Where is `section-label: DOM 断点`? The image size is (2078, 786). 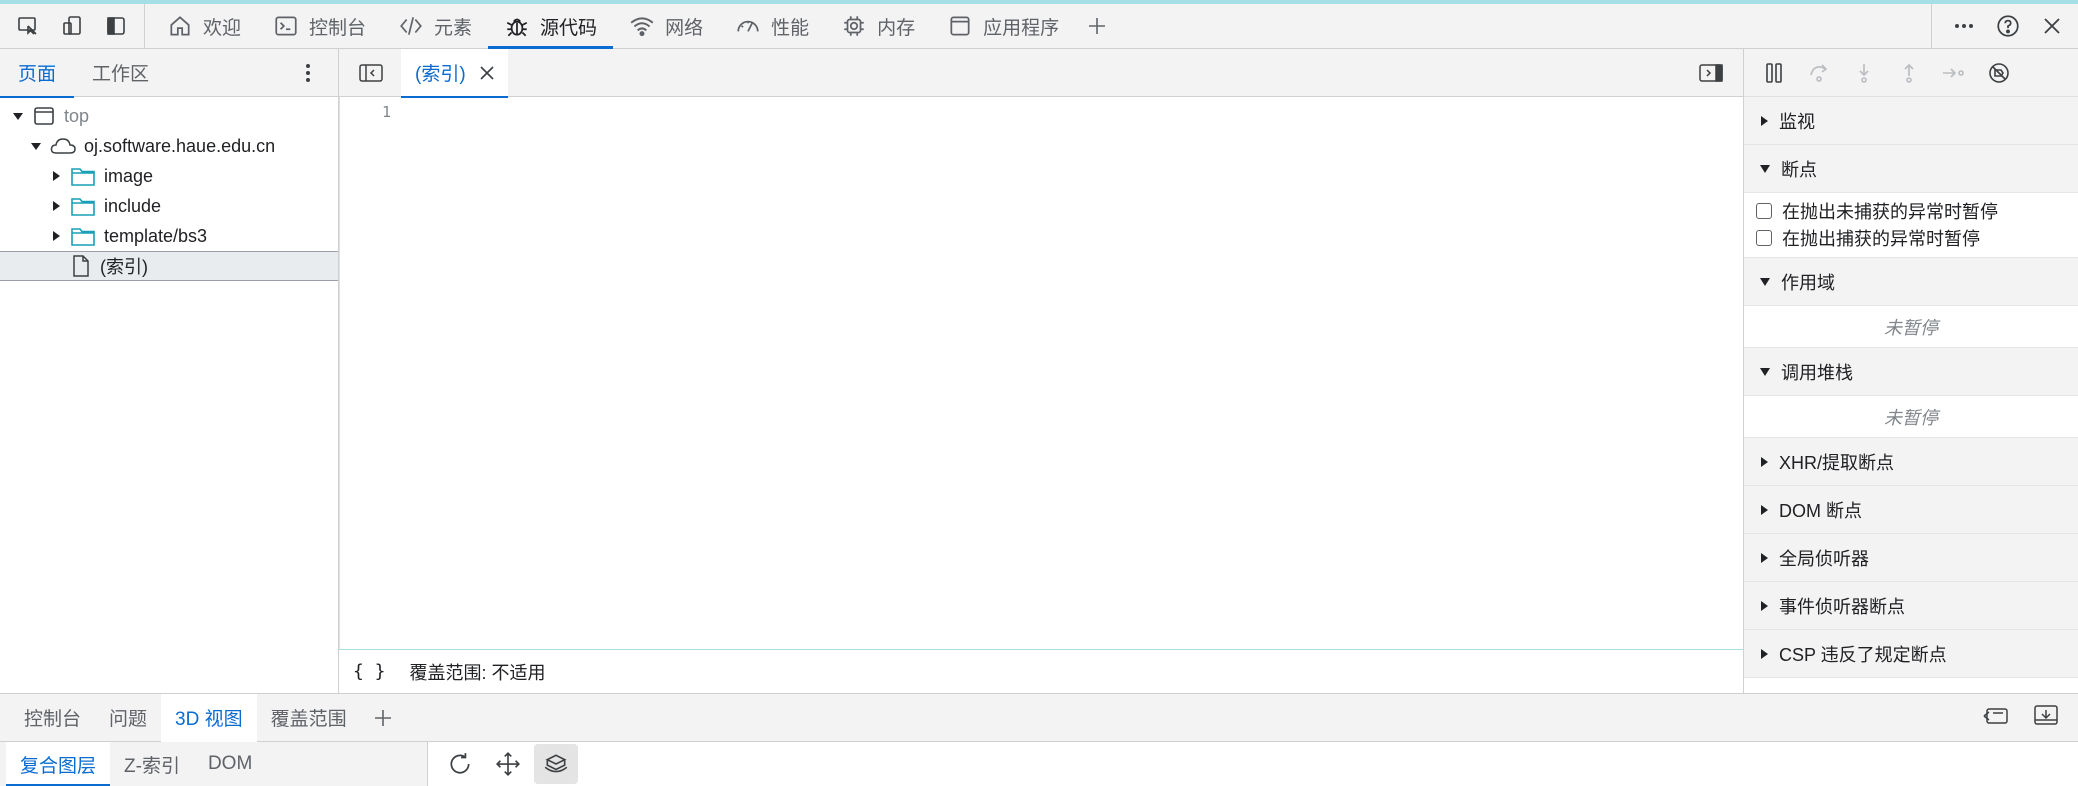
section-label: DOM 断点 is located at coordinates (1820, 510).